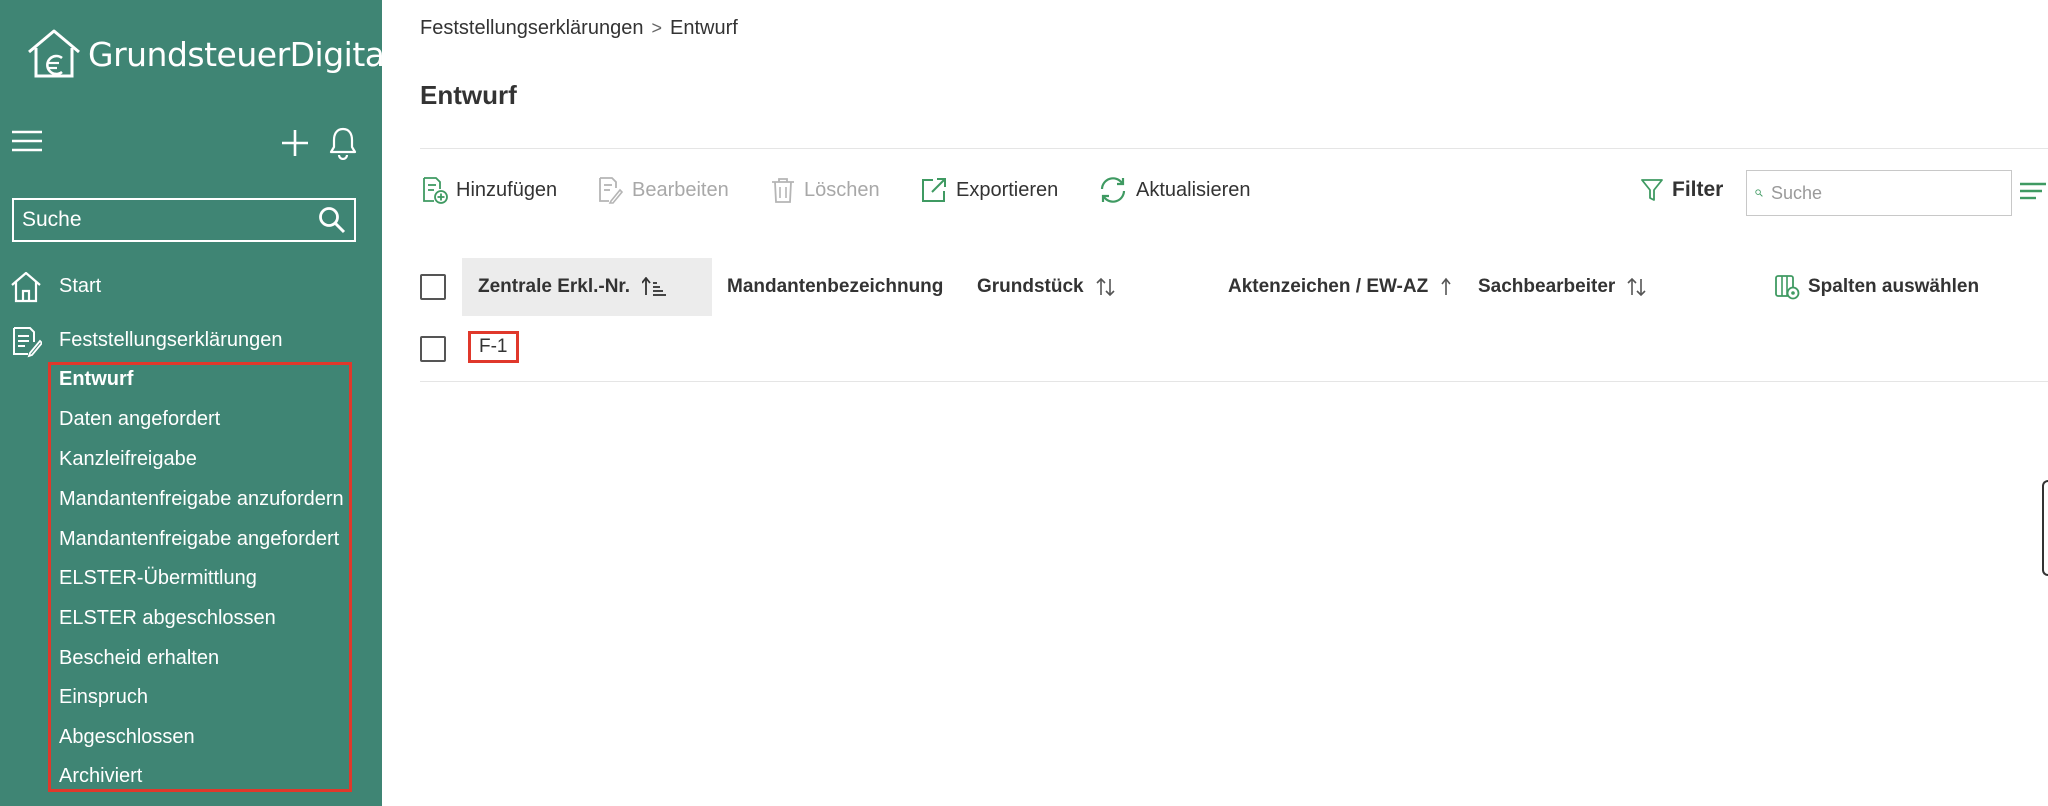 The height and width of the screenshot is (806, 2048). I want to click on sidebar-subitem-mandantenfreigabe-angefordert: Mandantenfreigabe angefordert, so click(199, 539).